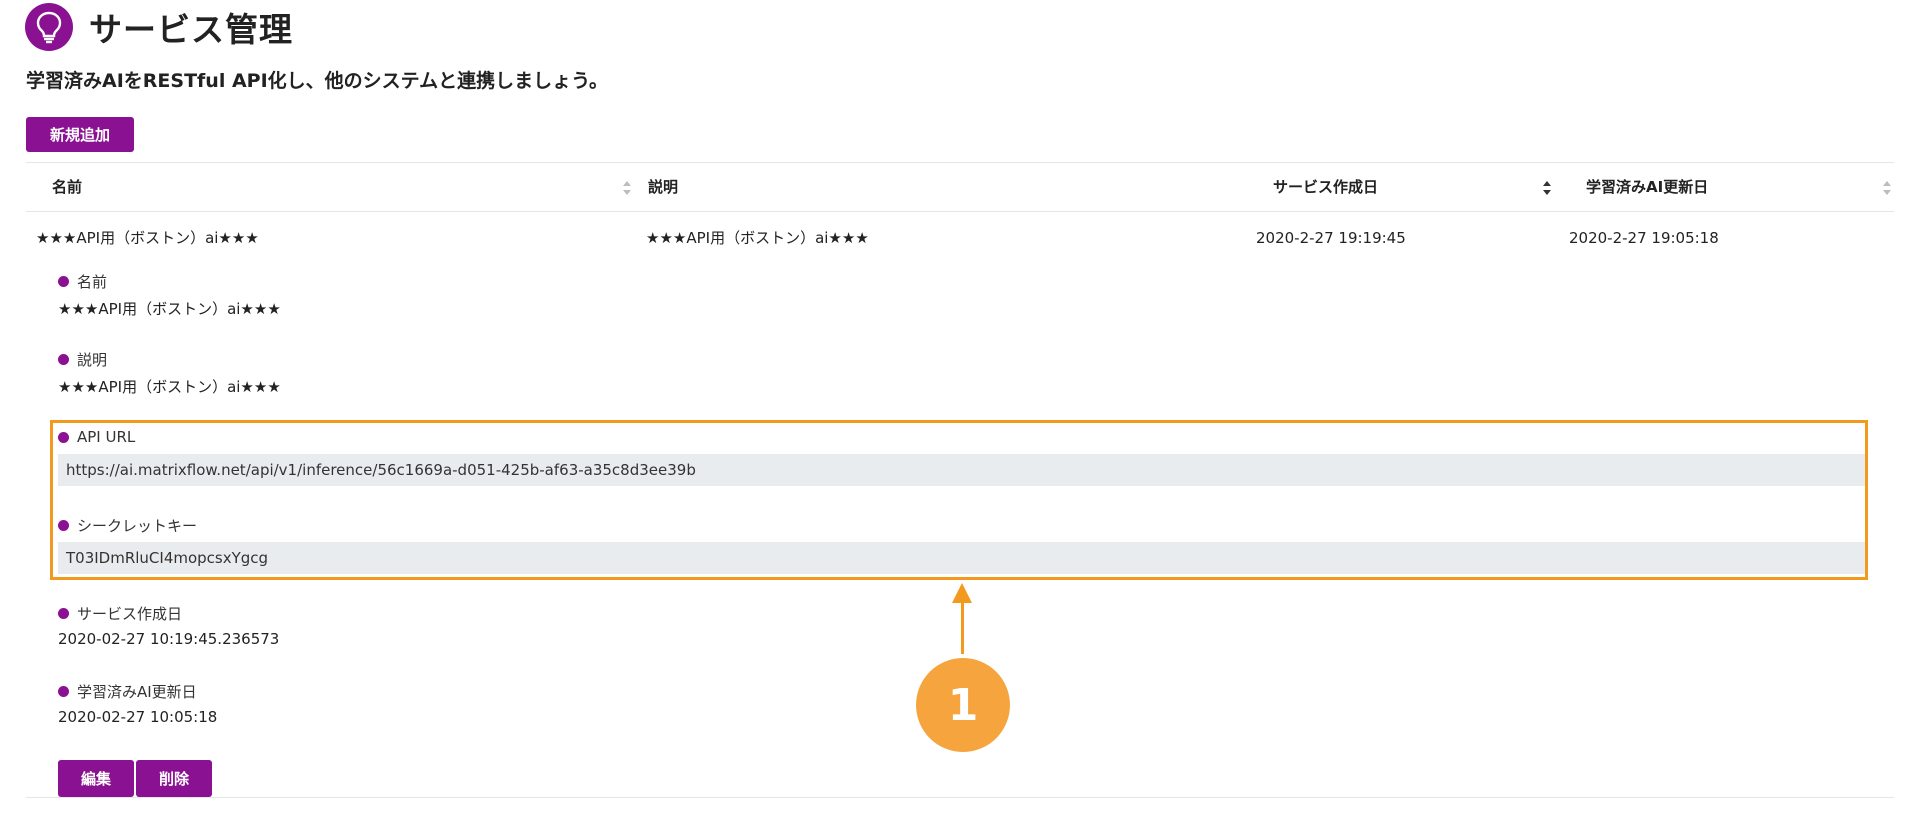  I want to click on lightbulb-icon-svg, so click(49, 27).